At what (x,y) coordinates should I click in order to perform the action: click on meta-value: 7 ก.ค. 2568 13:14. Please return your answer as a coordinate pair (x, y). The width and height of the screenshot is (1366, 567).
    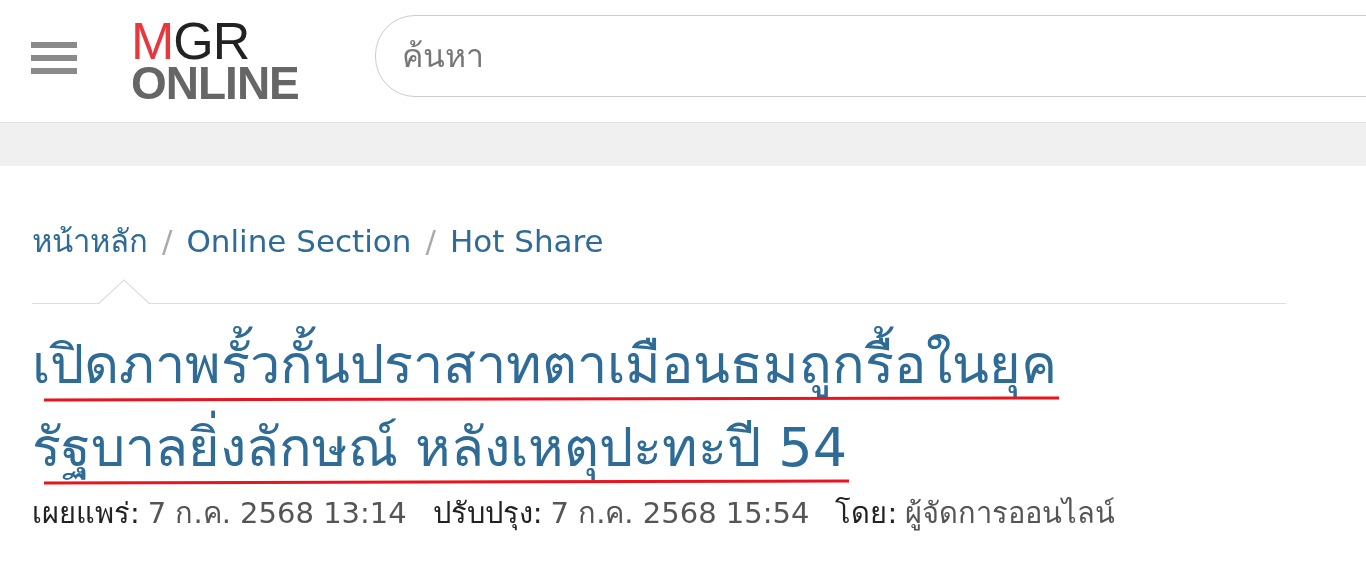
    Looking at the image, I should click on (277, 513).